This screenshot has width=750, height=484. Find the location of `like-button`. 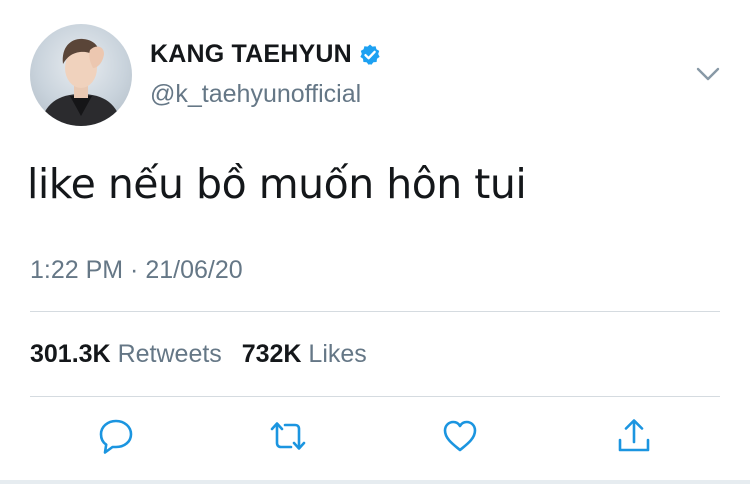

like-button is located at coordinates (462, 438).